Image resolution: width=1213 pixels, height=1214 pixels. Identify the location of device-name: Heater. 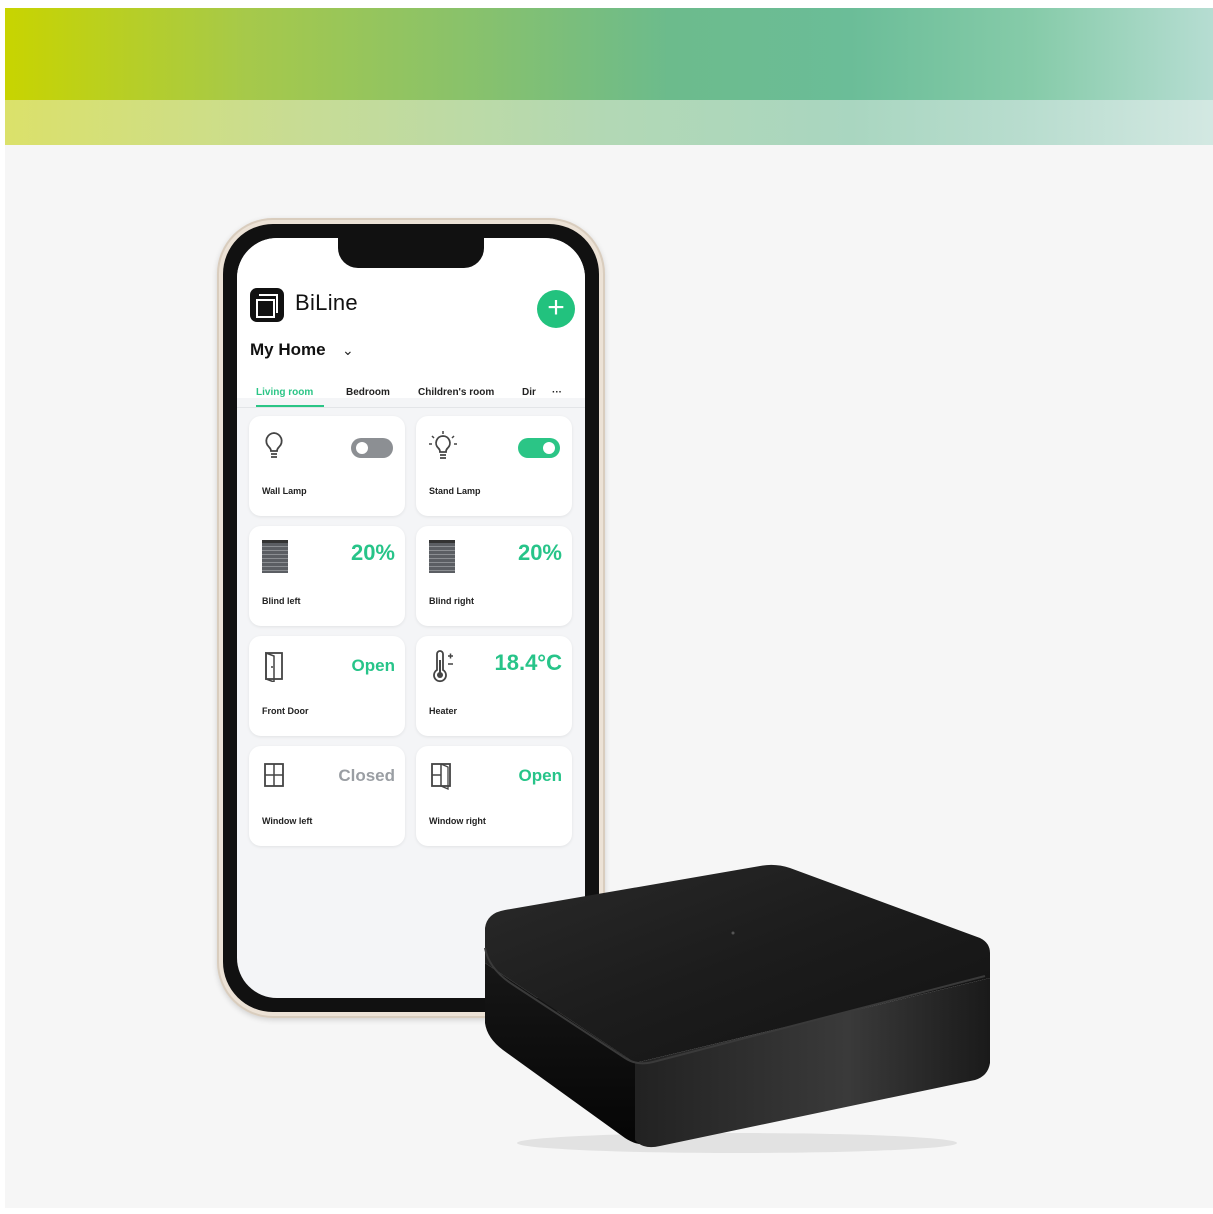
(443, 711).